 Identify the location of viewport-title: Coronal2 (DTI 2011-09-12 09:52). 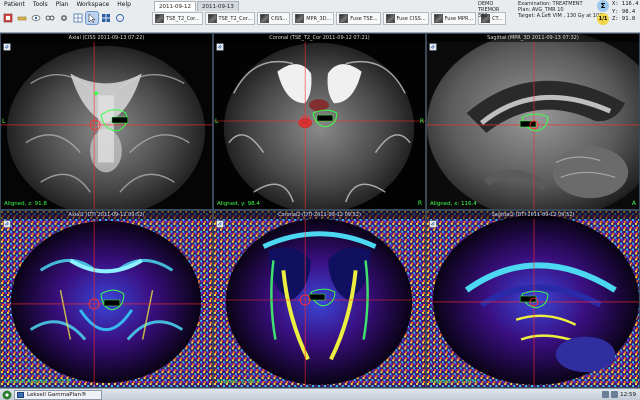
(319, 215).